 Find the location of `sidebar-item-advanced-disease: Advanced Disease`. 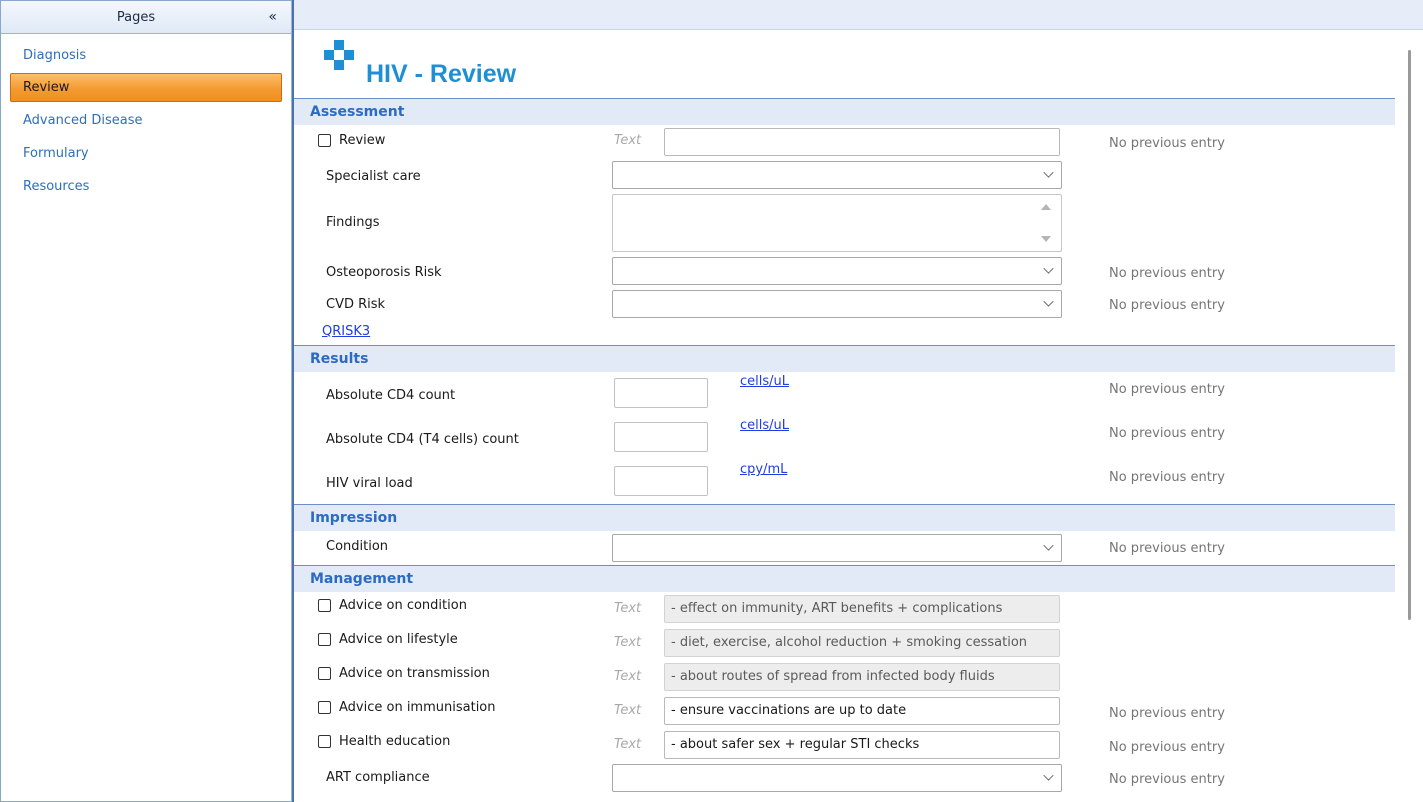

sidebar-item-advanced-disease: Advanced Disease is located at coordinates (146, 120).